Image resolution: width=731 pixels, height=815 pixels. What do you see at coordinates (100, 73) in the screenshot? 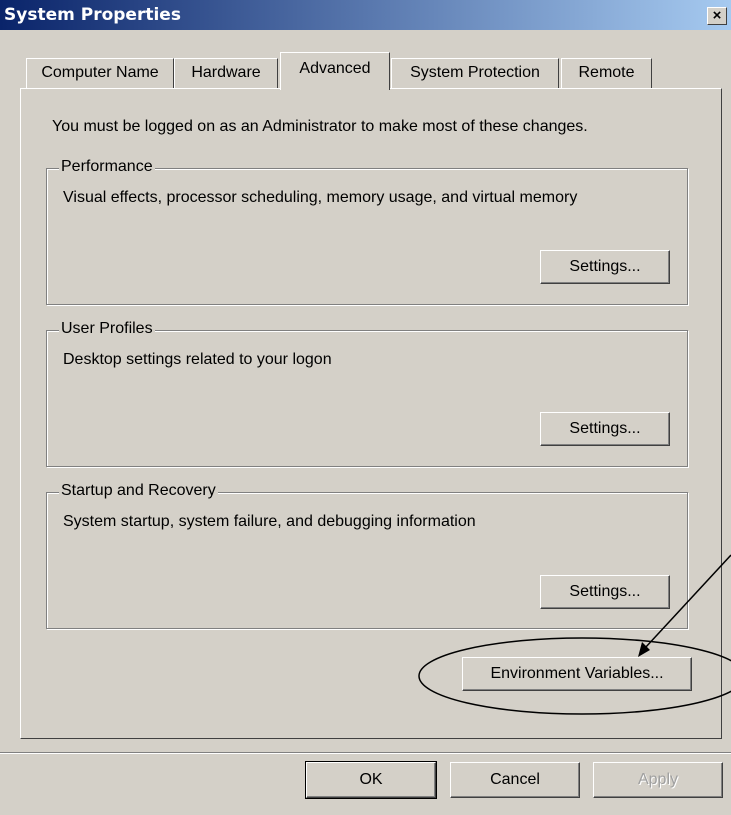
I see `tab-computer-name: Computer Name` at bounding box center [100, 73].